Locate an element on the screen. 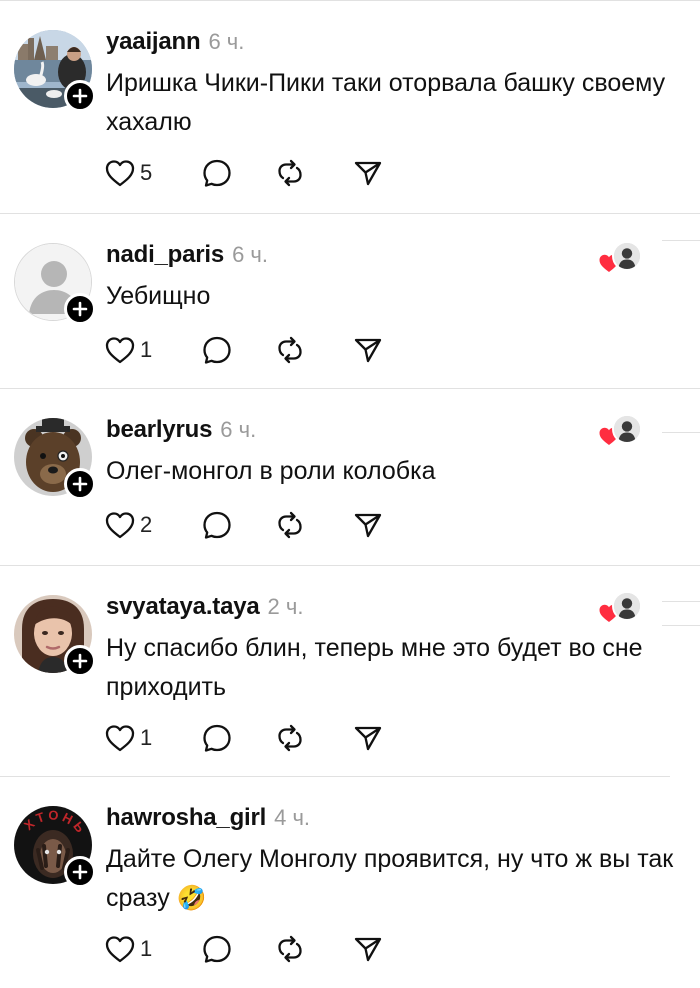  post-meta: yaaijann 6 ч. is located at coordinates (175, 43).